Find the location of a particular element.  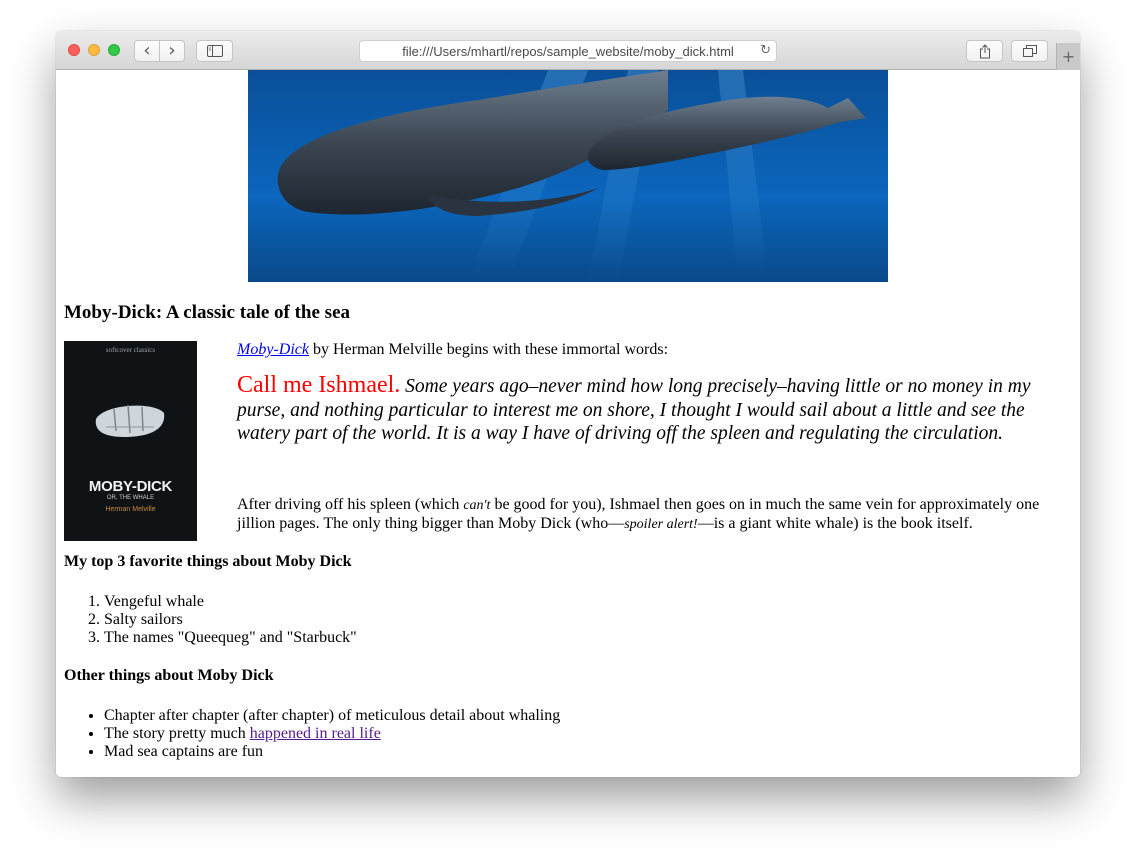

nav-button-group: ‹ › is located at coordinates (159, 51).